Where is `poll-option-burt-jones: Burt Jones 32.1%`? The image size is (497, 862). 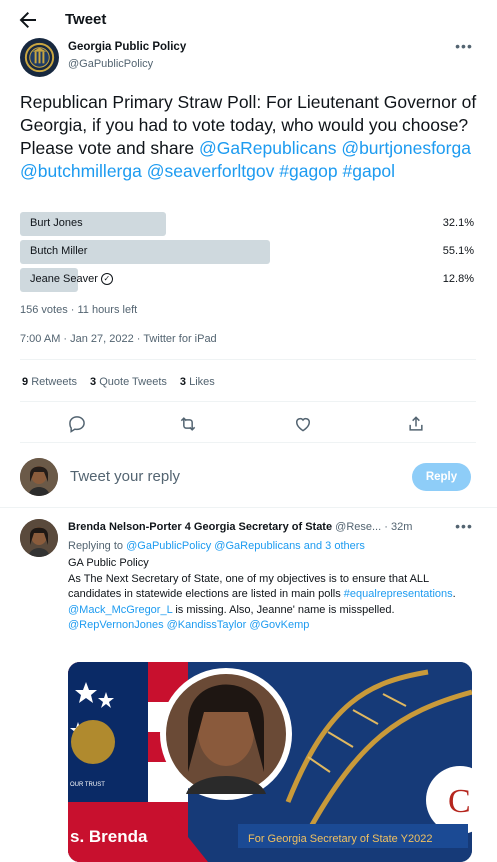 poll-option-burt-jones: Burt Jones 32.1% is located at coordinates (248, 224).